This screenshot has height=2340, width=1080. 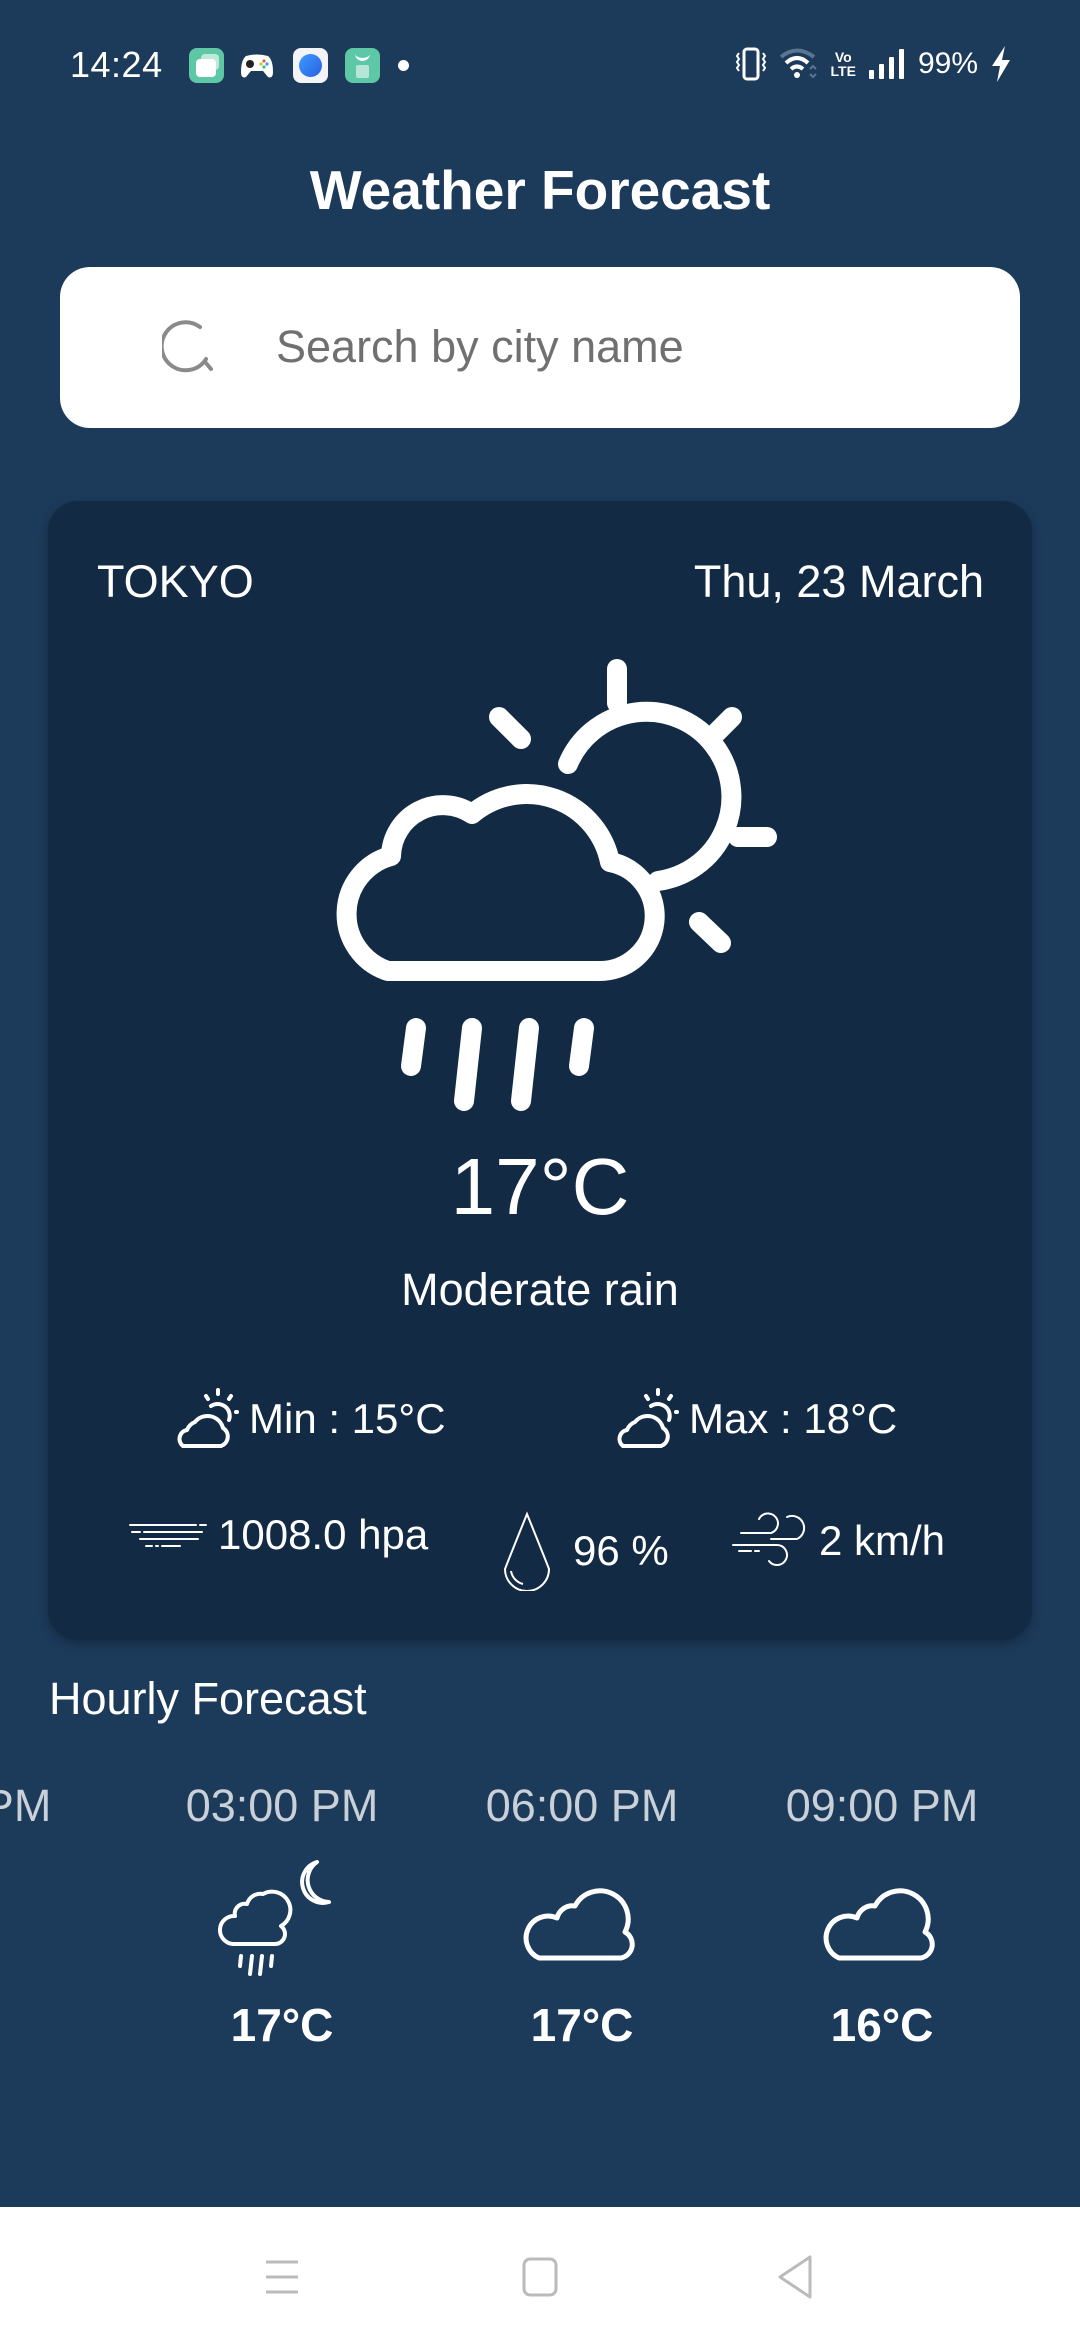 I want to click on search-icon, so click(x=190, y=347).